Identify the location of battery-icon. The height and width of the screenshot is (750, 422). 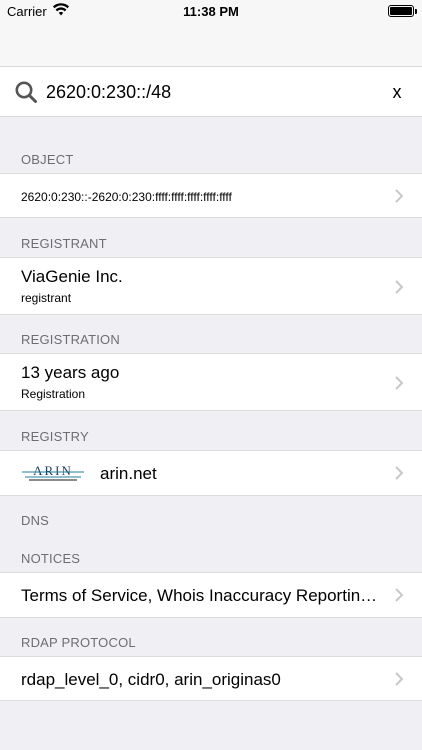
(401, 11).